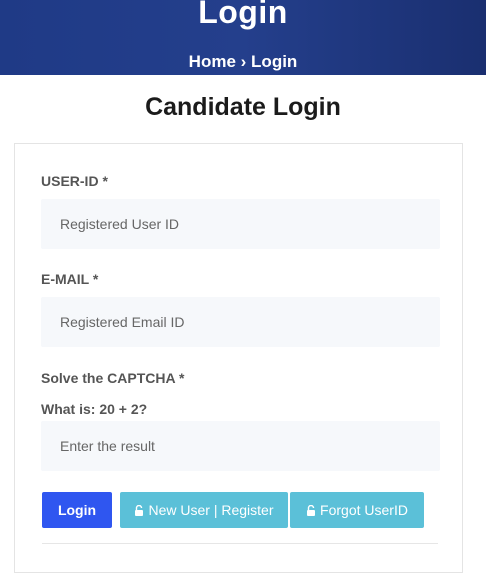 The width and height of the screenshot is (486, 573). Describe the element at coordinates (94, 409) in the screenshot. I see `captcha-question: What is: 20 + 2?` at that location.